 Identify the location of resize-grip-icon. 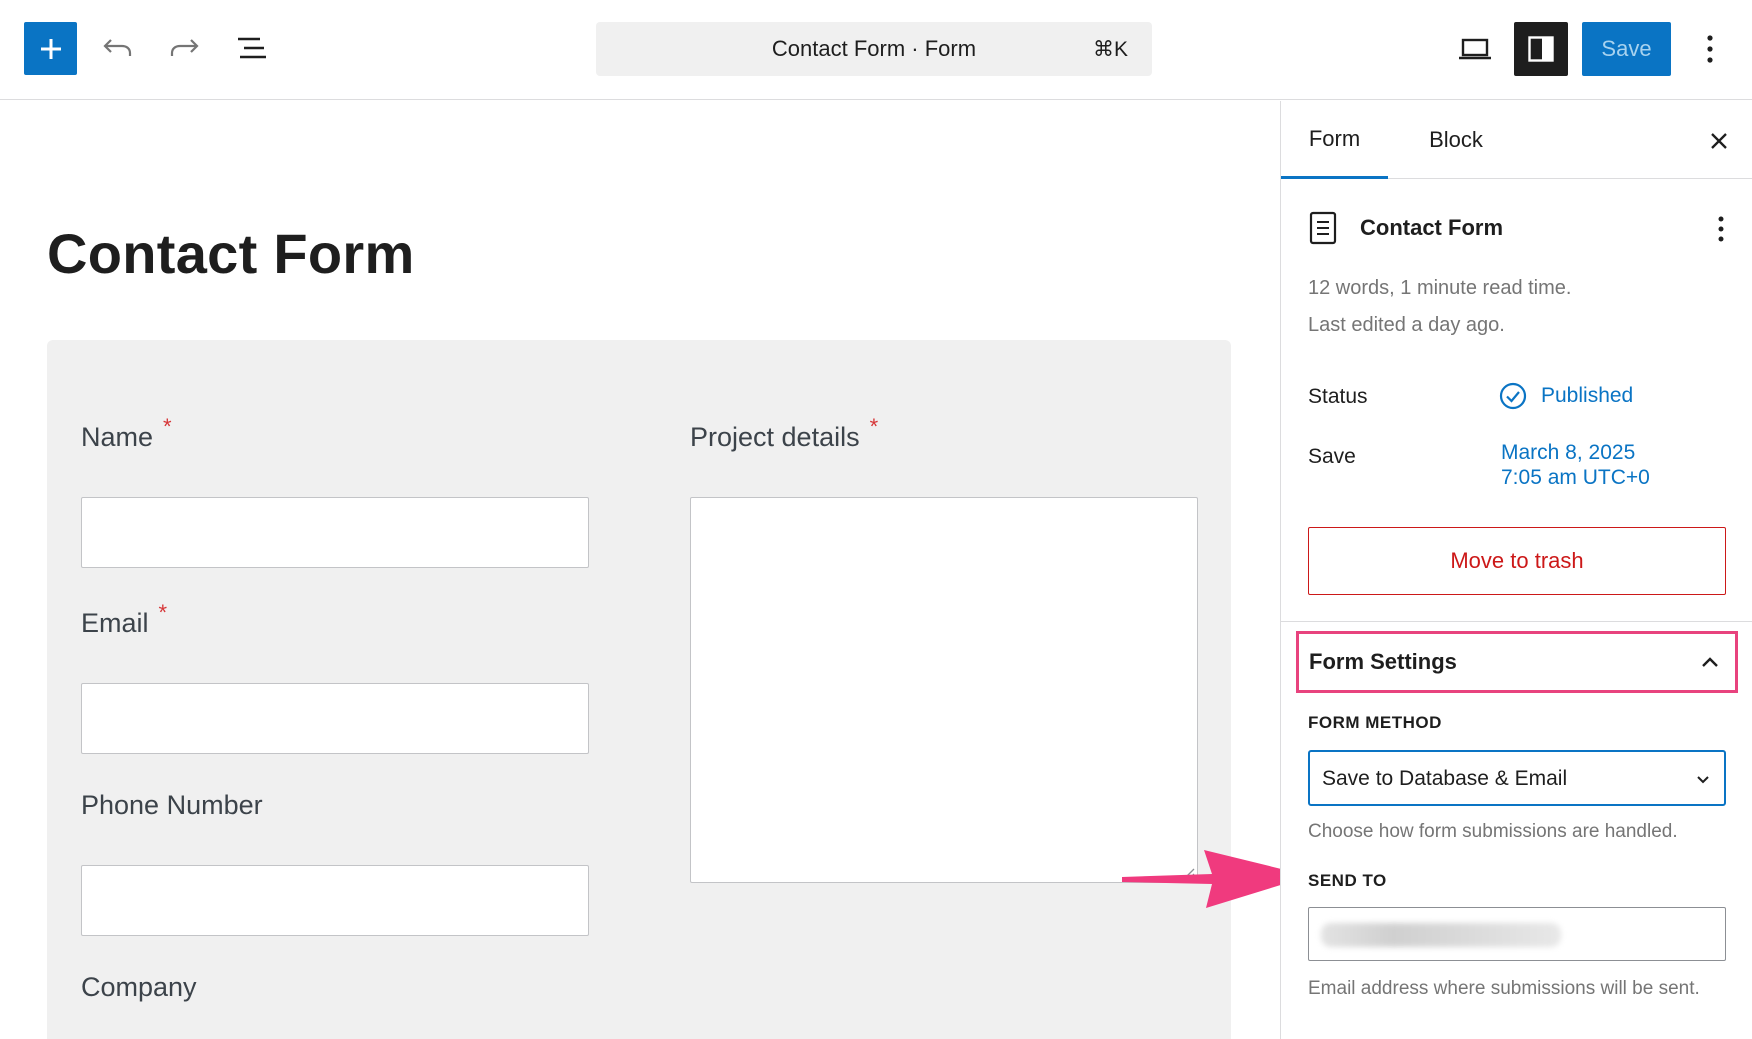
(1188, 873).